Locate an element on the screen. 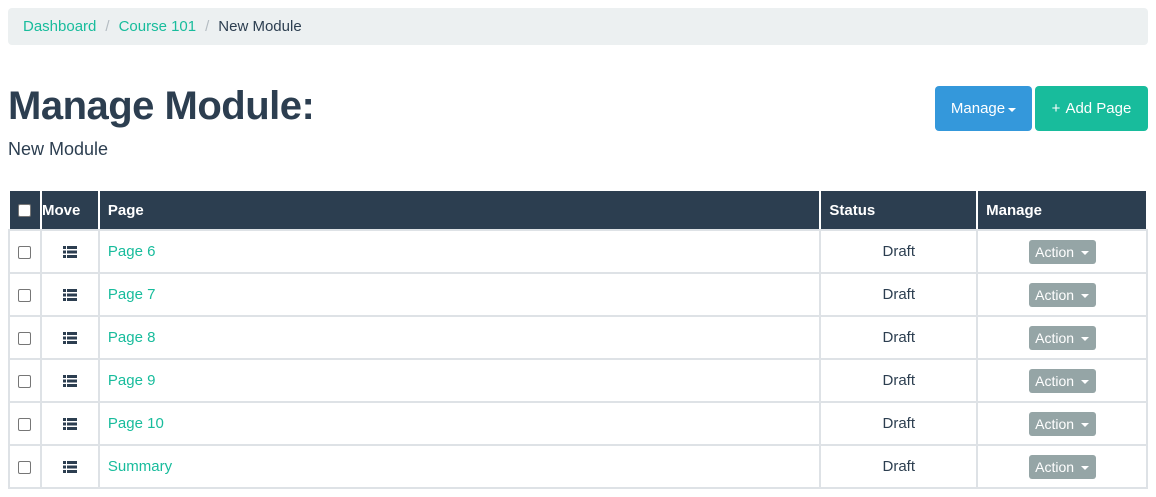 This screenshot has height=497, width=1156. table-row: Page 7 Draft Action is located at coordinates (578, 294).